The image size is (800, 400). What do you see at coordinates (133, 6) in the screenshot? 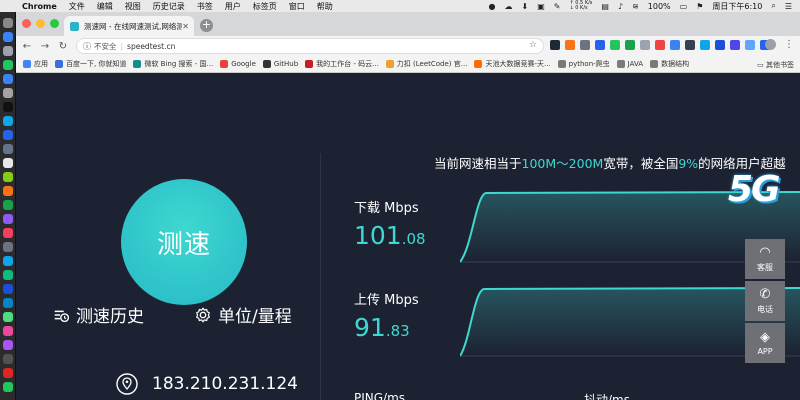
I see `menubar-item-view: 视图` at bounding box center [133, 6].